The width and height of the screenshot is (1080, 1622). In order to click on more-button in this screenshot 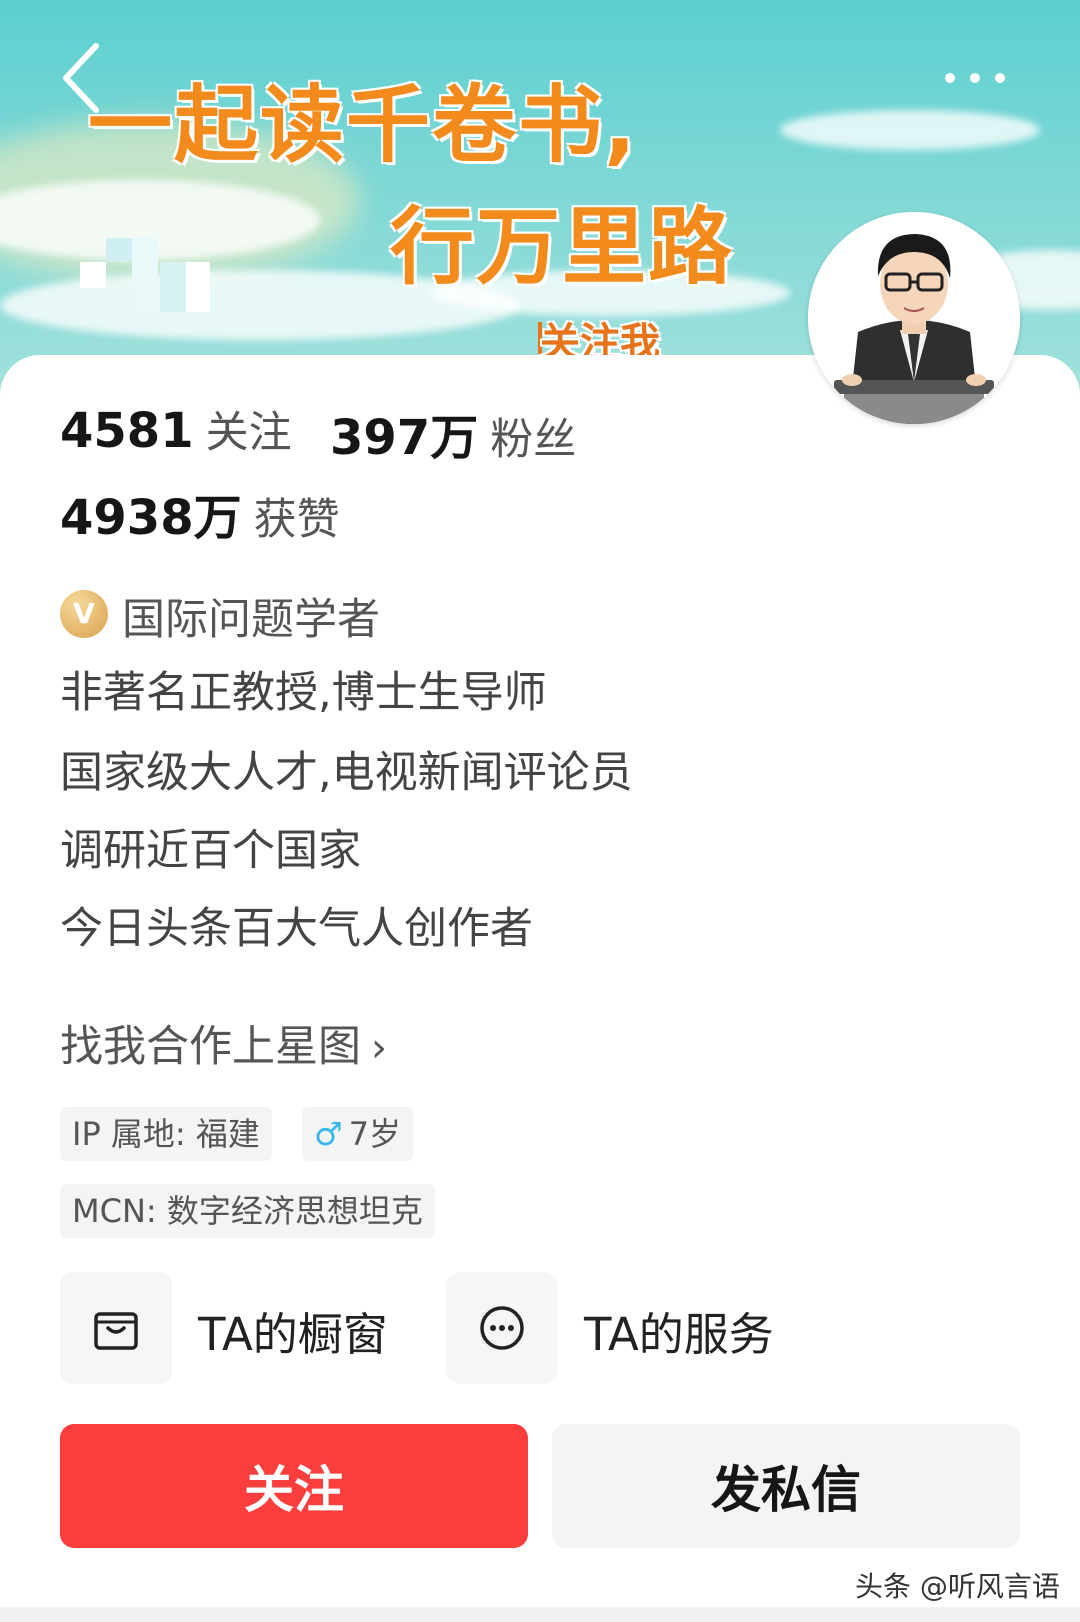, I will do `click(980, 78)`.